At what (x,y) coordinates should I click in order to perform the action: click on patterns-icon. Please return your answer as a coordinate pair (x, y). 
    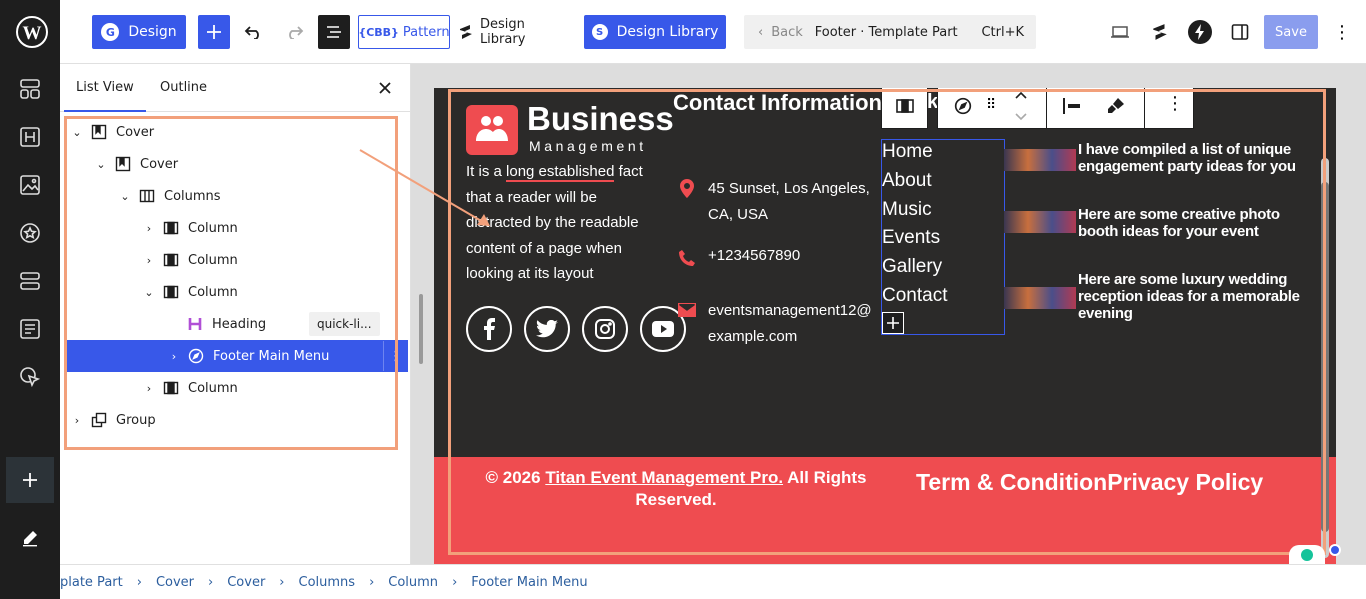
    Looking at the image, I should click on (30, 89).